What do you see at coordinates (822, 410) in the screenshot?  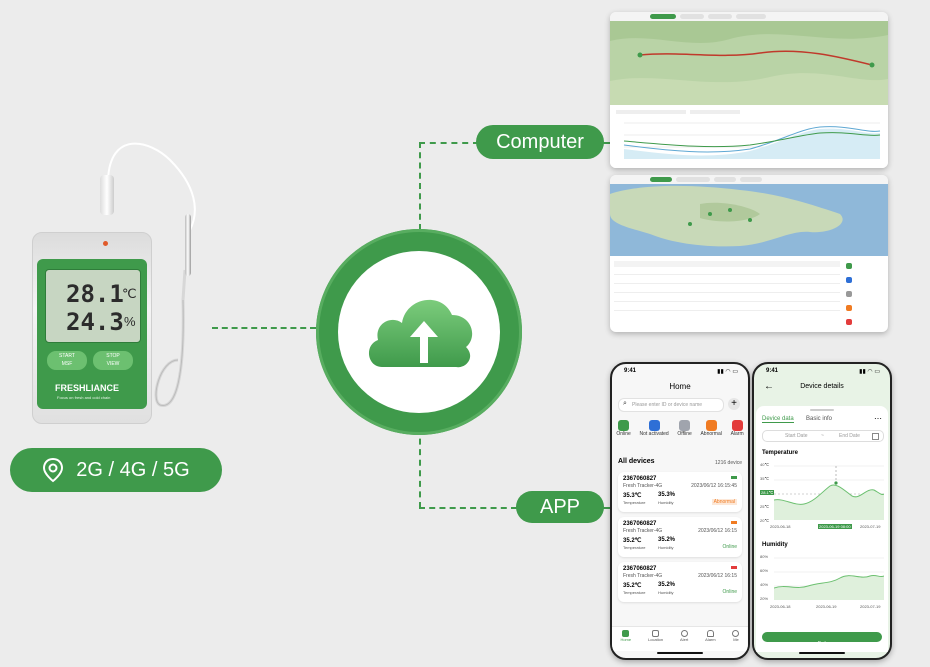 I see `drag-handle` at bounding box center [822, 410].